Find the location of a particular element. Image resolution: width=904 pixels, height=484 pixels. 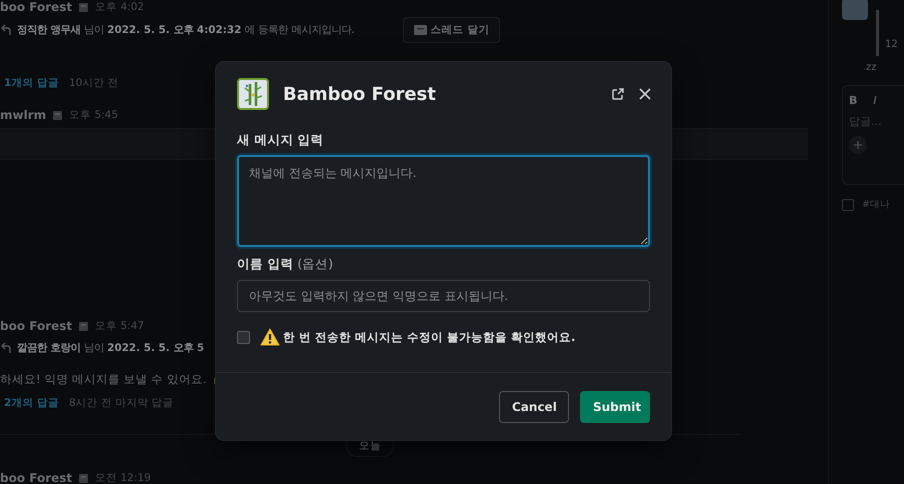

reply-text: zz is located at coordinates (872, 67).